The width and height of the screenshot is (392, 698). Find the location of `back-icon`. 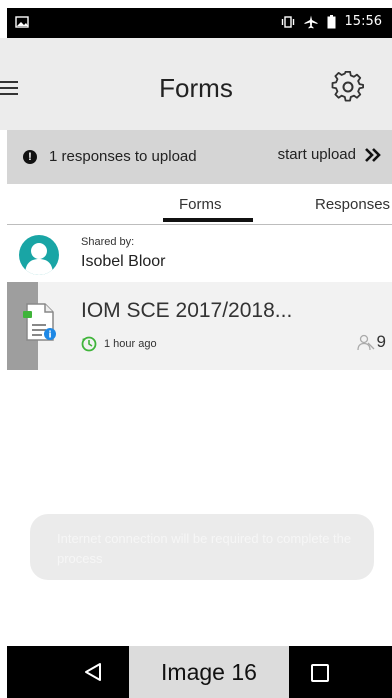

back-icon is located at coordinates (93, 672).